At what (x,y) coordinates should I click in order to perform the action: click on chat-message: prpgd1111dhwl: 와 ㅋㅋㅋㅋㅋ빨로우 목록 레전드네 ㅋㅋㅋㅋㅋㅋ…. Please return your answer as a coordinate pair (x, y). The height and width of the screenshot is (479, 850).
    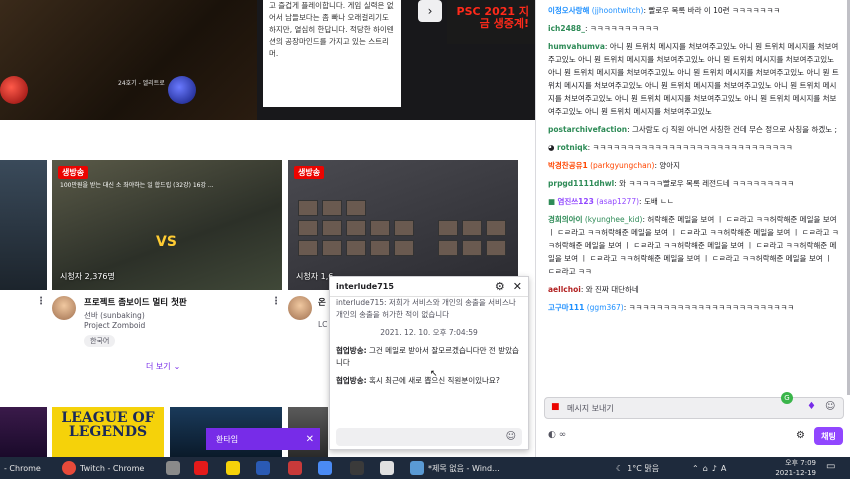
    Looking at the image, I should click on (694, 183).